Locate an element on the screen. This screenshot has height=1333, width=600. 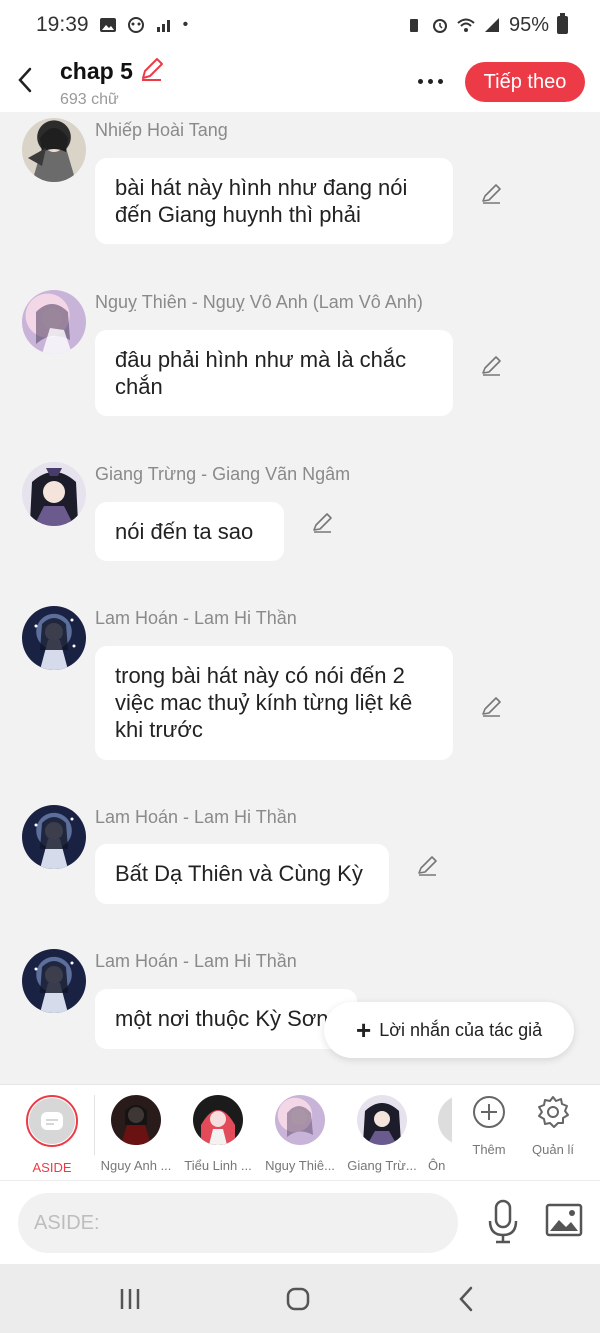
more-options-button is located at coordinates (430, 81).